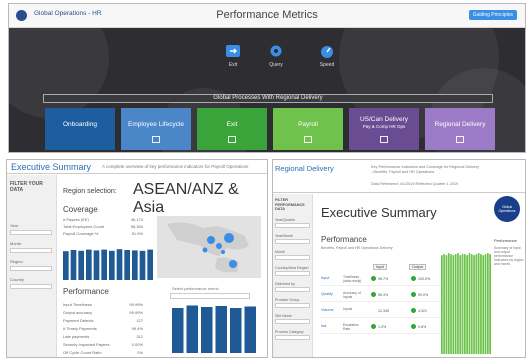  I want to click on row-key: # Payees (EE), so click(76, 219).